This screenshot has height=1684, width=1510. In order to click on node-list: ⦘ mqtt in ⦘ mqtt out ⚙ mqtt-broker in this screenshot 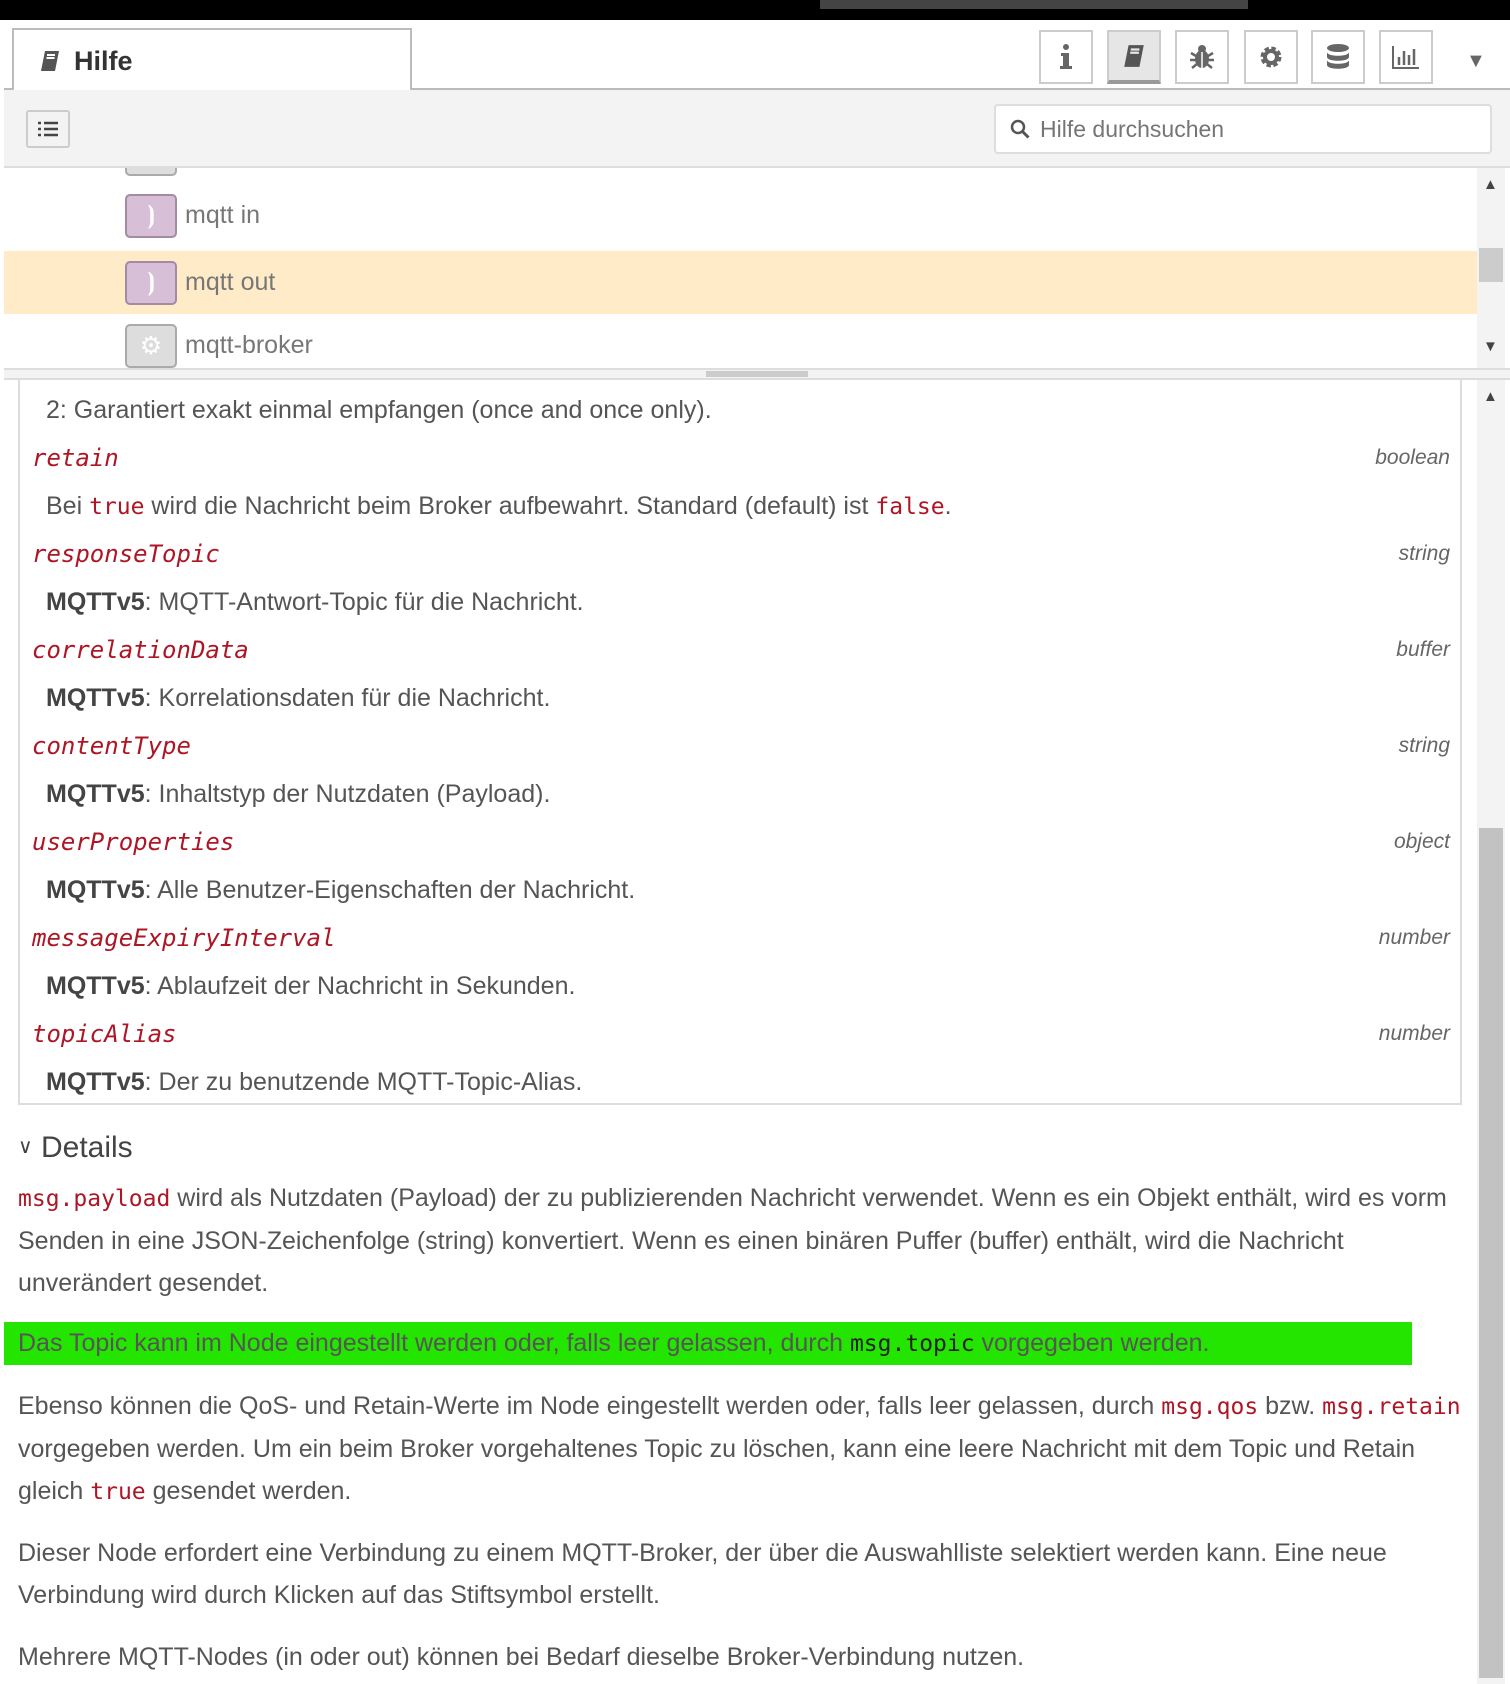, I will do `click(740, 268)`.